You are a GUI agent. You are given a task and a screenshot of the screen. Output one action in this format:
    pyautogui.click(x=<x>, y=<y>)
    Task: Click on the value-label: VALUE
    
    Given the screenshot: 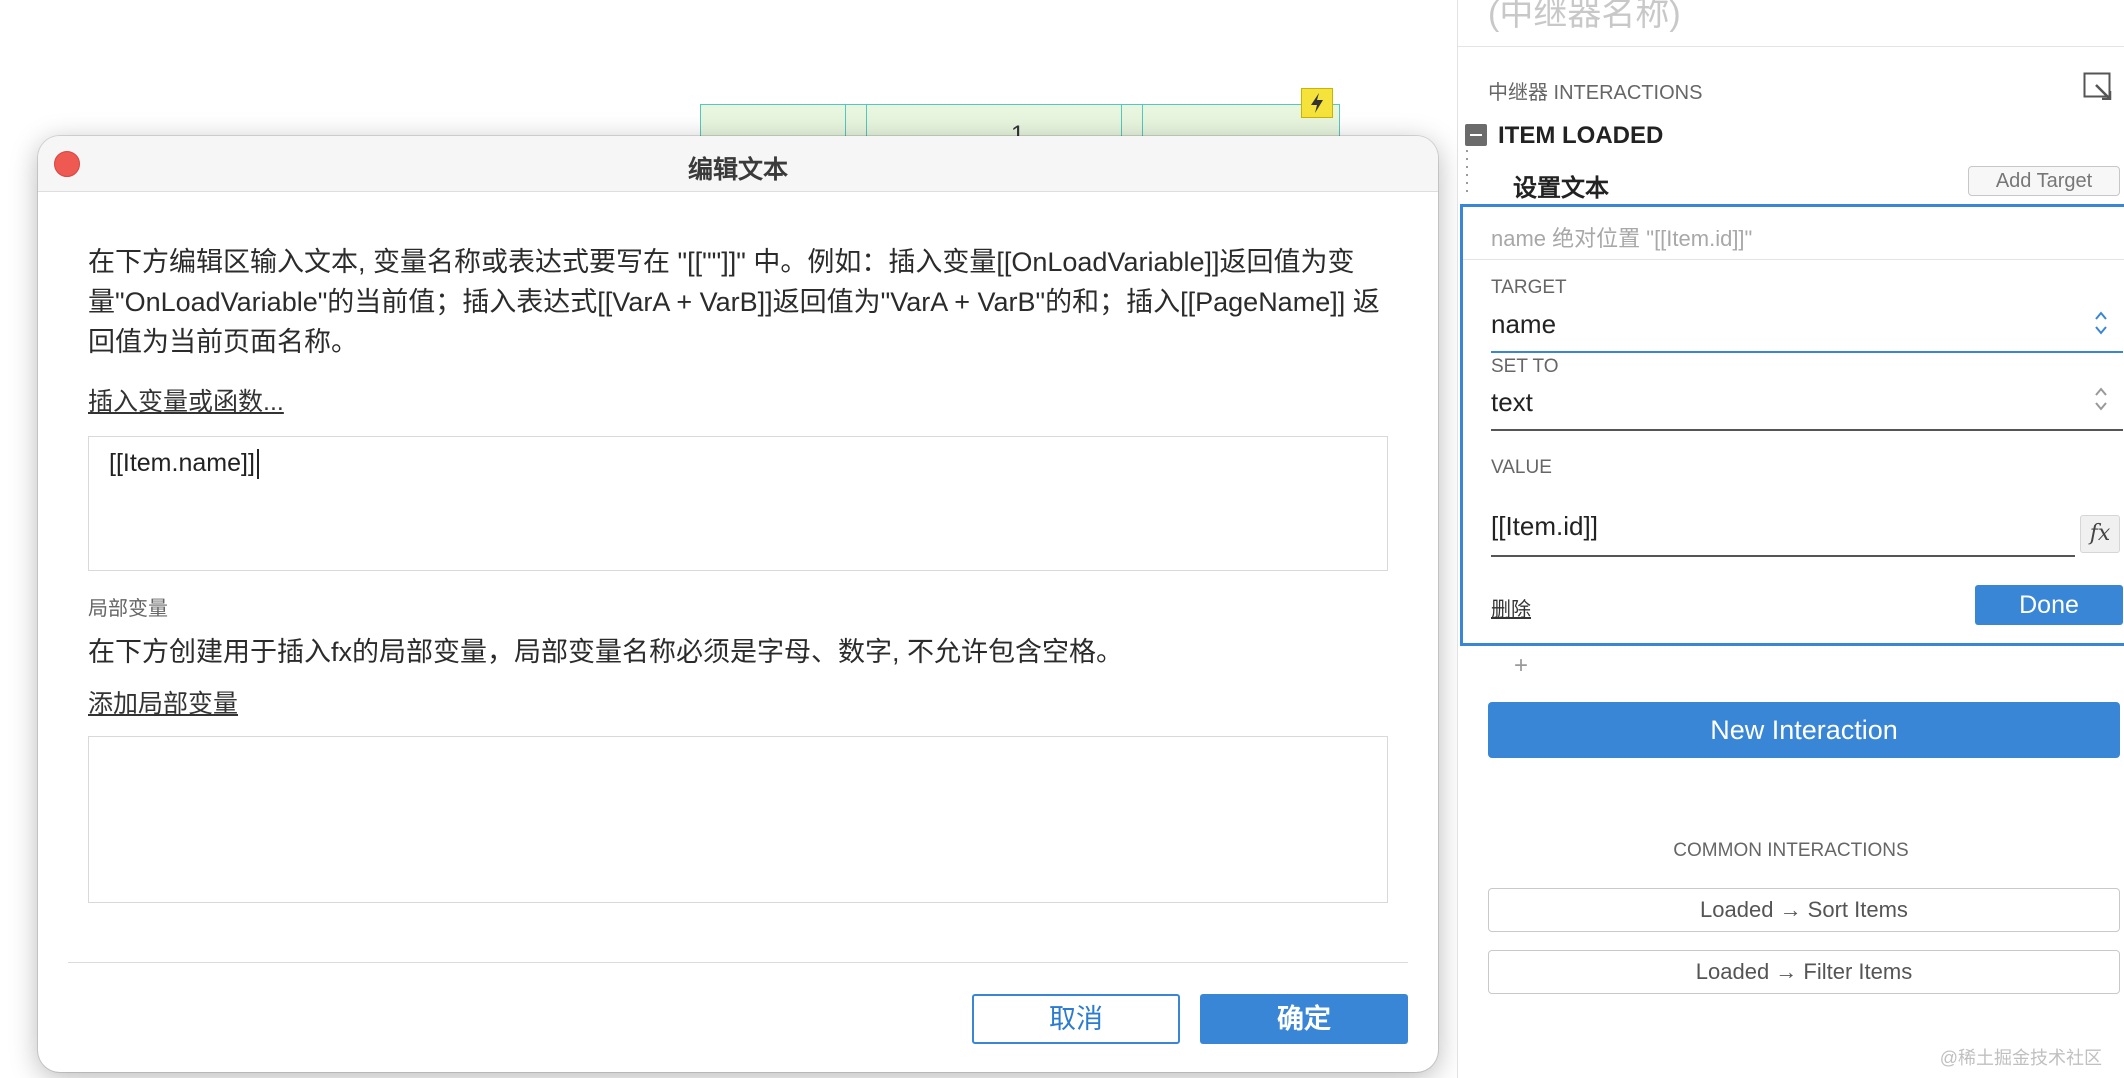 What is the action you would take?
    pyautogui.click(x=1521, y=467)
    